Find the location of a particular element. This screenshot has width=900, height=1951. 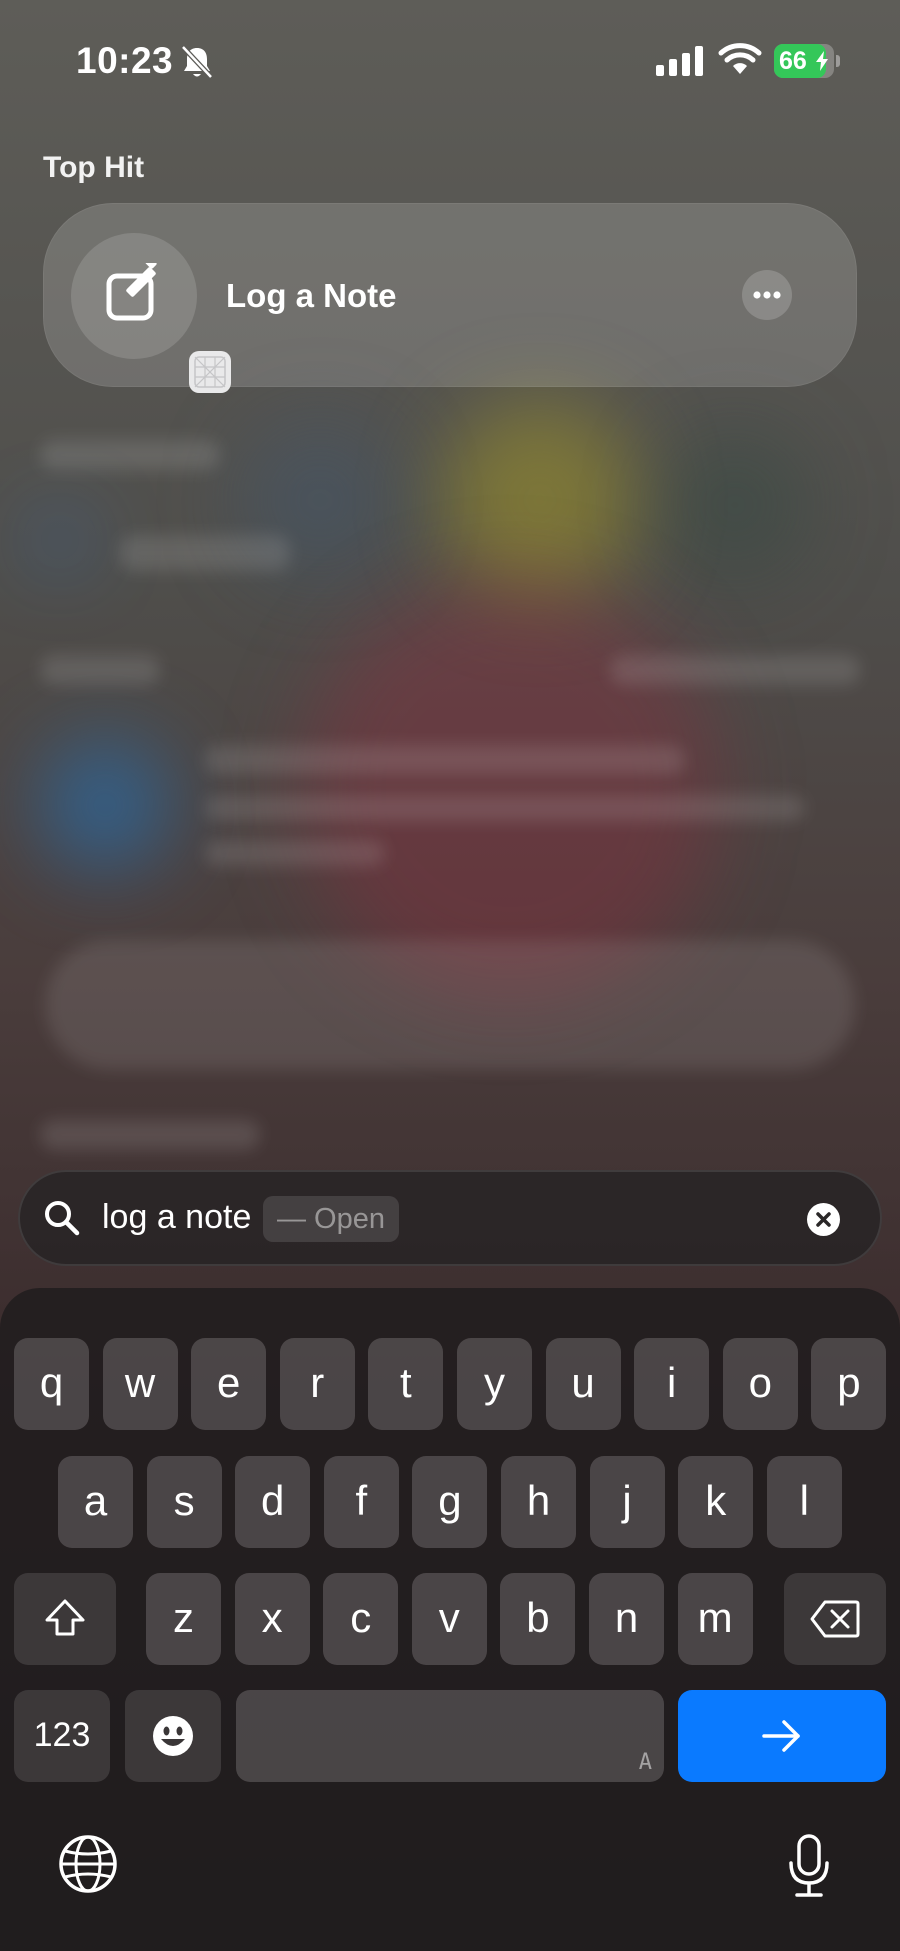

clear-search-button is located at coordinates (823, 1219).